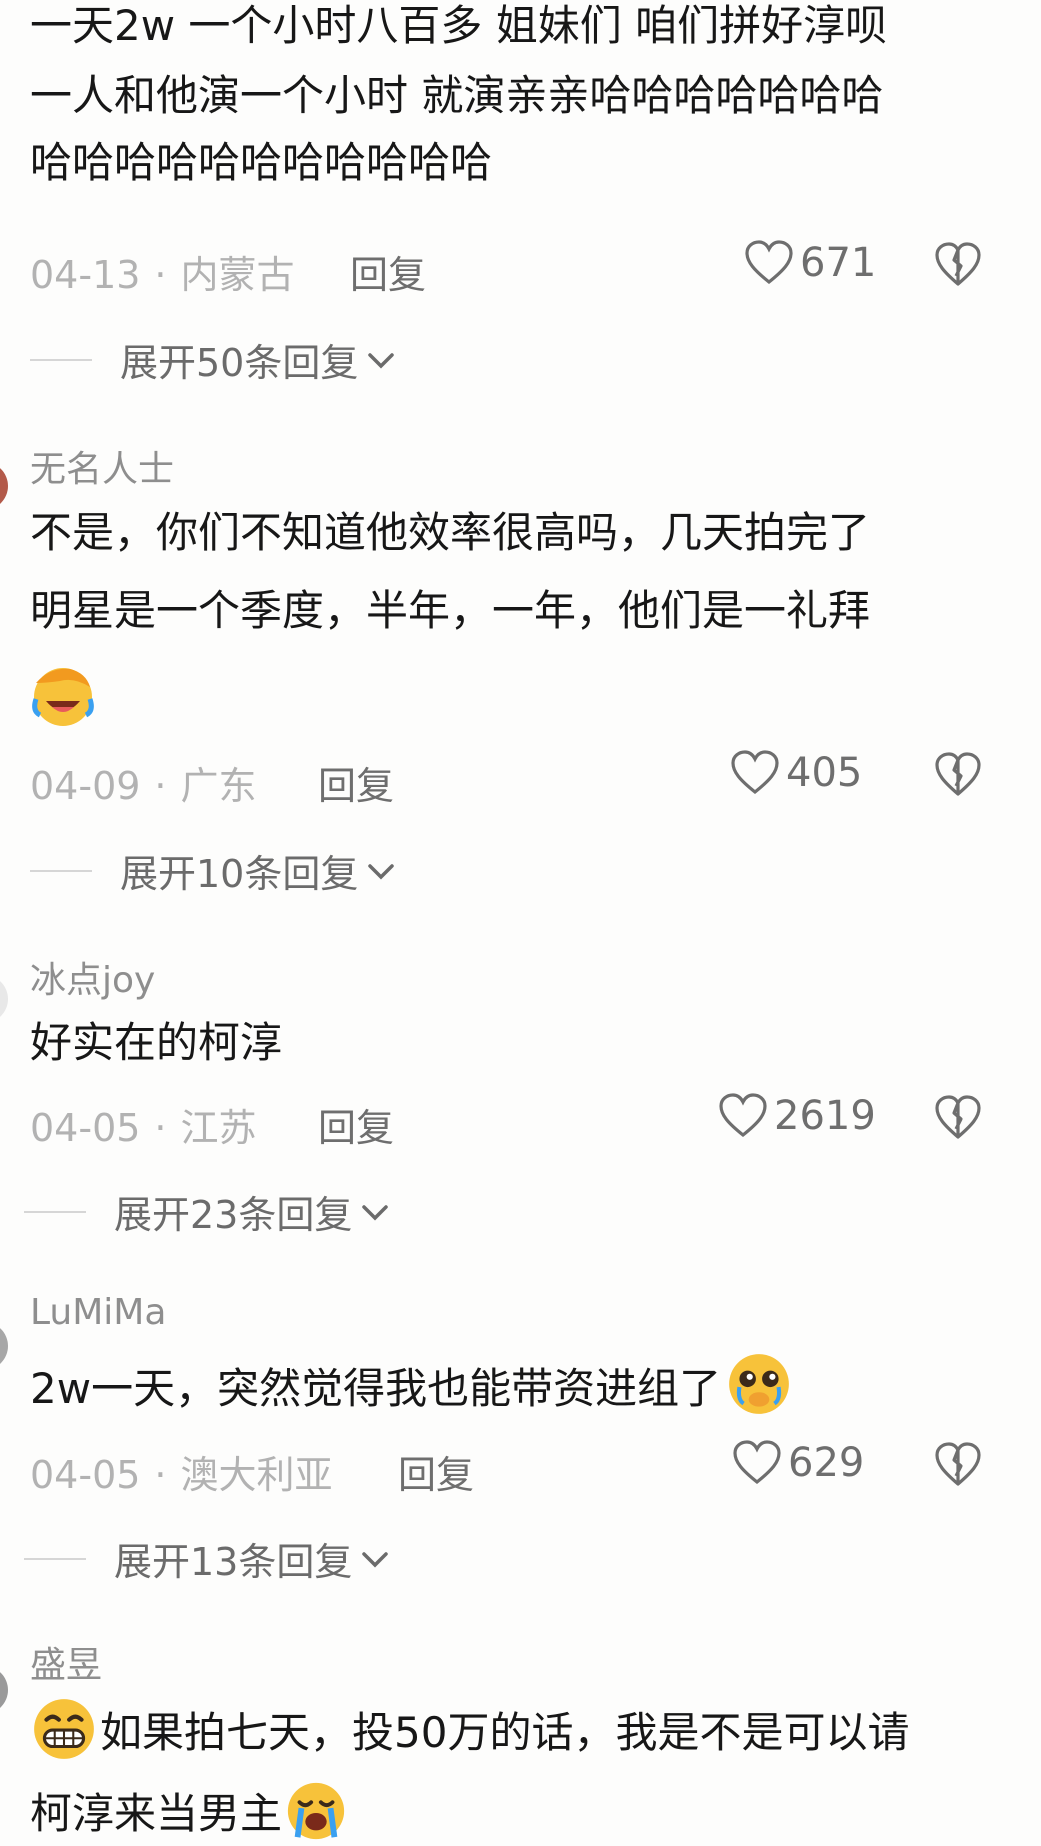  Describe the element at coordinates (92, 977) in the screenshot. I see `comment-username: 冰点joy` at that location.